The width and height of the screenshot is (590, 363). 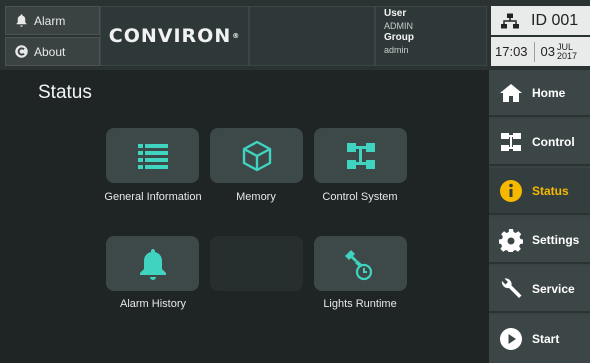 I want to click on alarm-history-label: Alarm History, so click(x=152, y=304).